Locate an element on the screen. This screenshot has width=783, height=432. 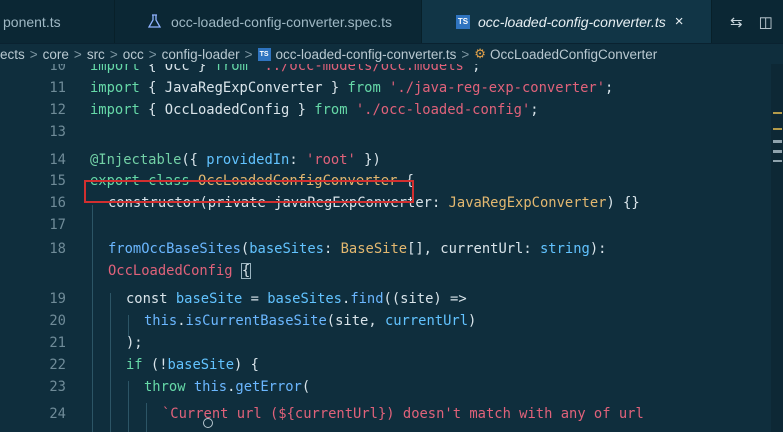
breadcrumb-item: occ is located at coordinates (133, 54).